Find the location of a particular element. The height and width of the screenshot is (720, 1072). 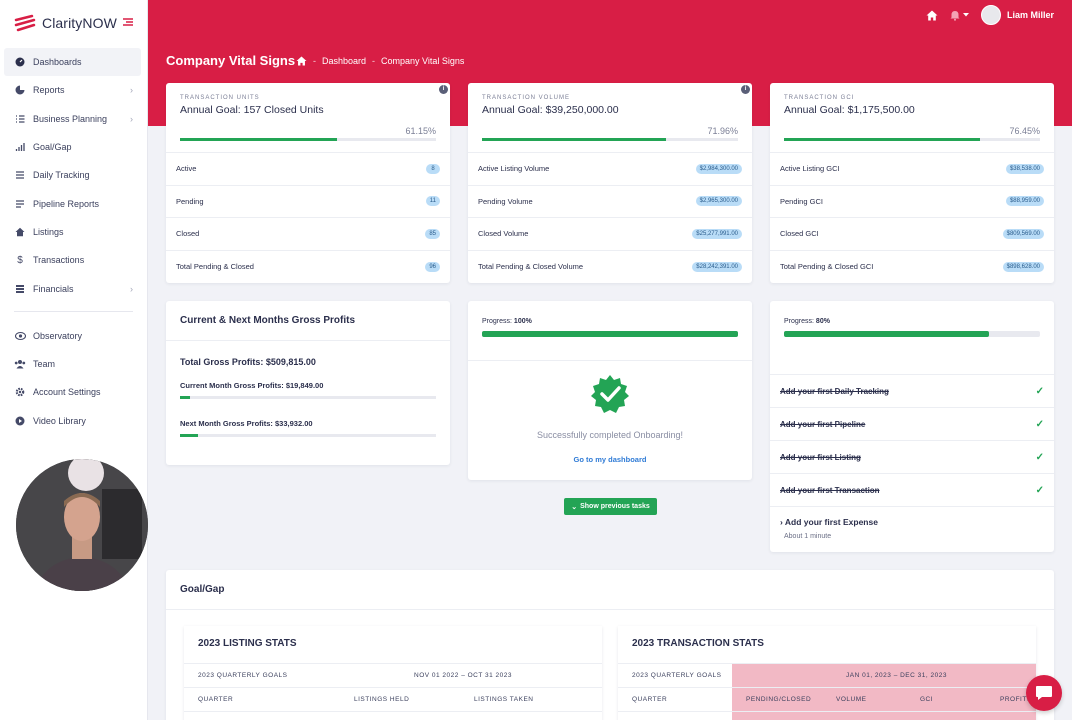

sidebar-item-transactions: $ Transactions is located at coordinates (73, 260).